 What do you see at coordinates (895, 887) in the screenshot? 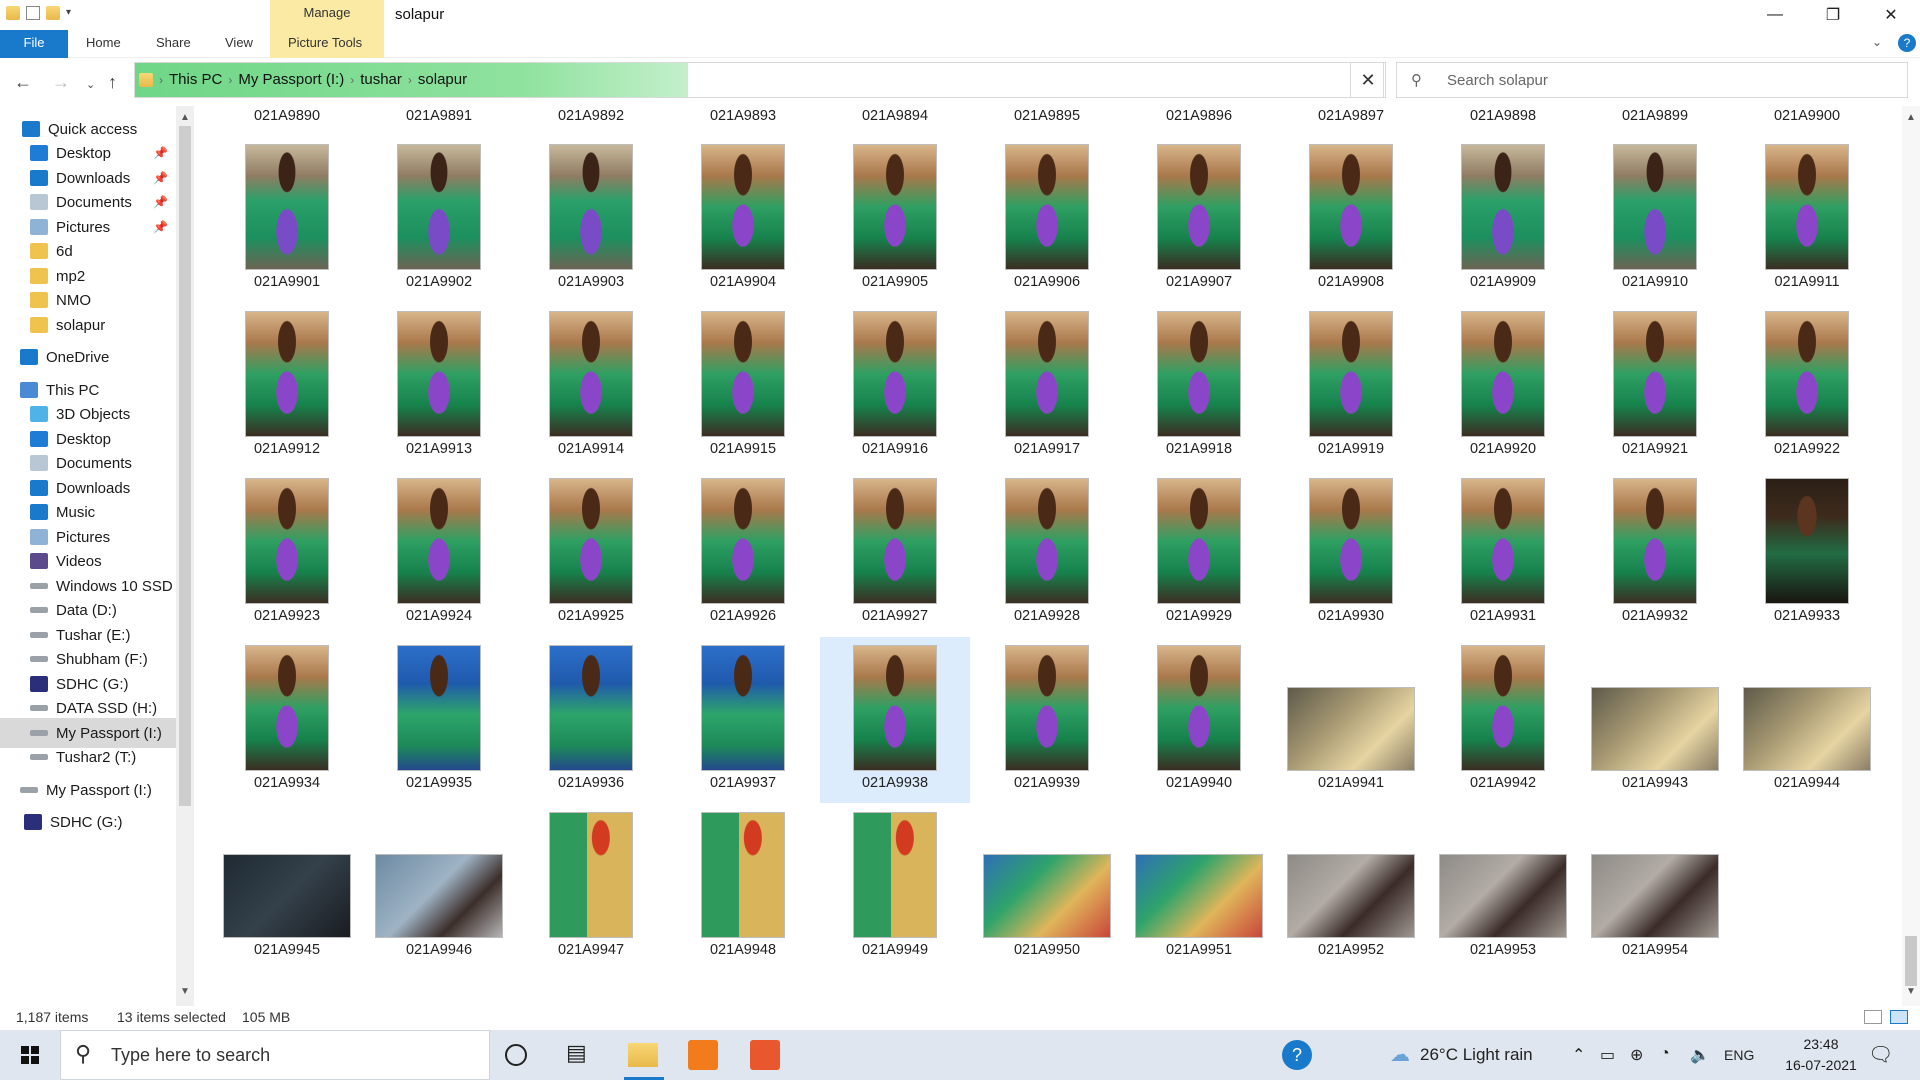
I see `file-tile: 021A9949` at bounding box center [895, 887].